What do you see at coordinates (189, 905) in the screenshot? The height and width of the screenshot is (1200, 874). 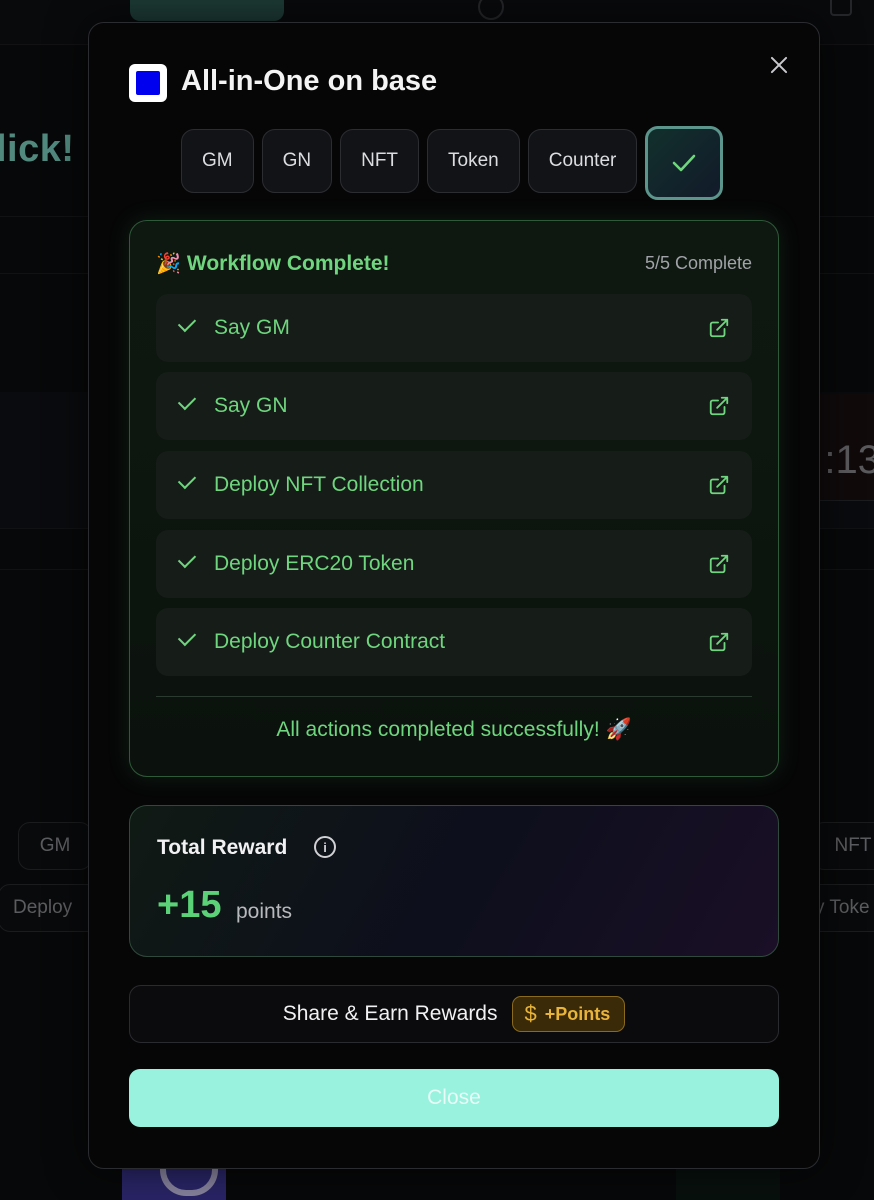 I see `reward-value: +15` at bounding box center [189, 905].